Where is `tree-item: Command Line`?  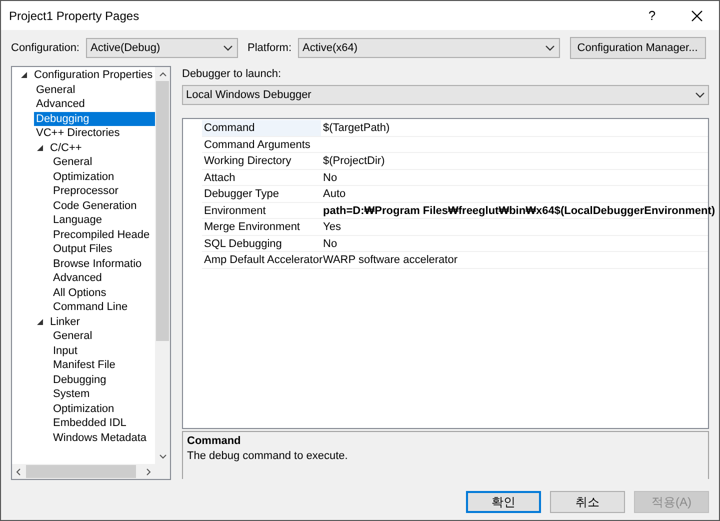 tree-item: Command Line is located at coordinates (103, 307).